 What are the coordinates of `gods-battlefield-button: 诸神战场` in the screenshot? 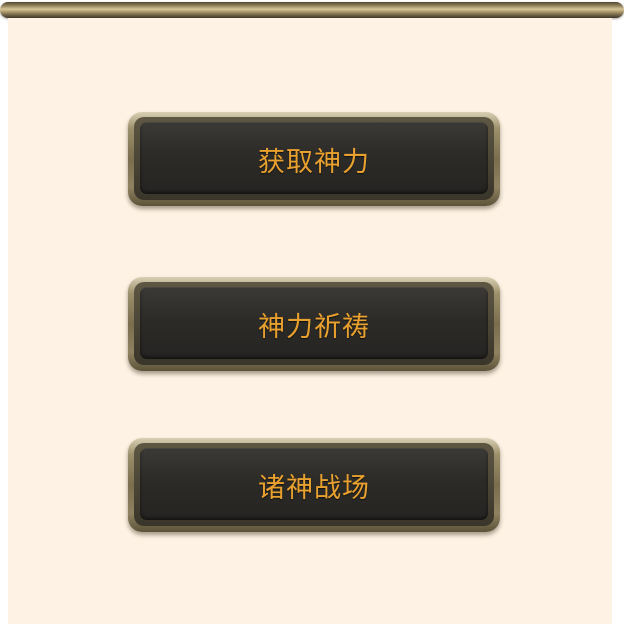 It's located at (314, 485).